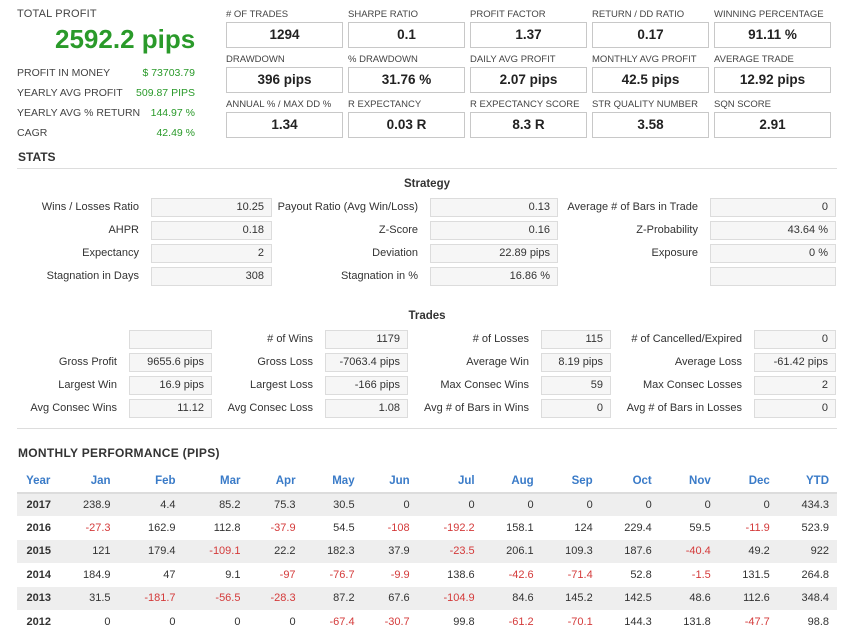  I want to click on stat-value: 11.12, so click(170, 408).